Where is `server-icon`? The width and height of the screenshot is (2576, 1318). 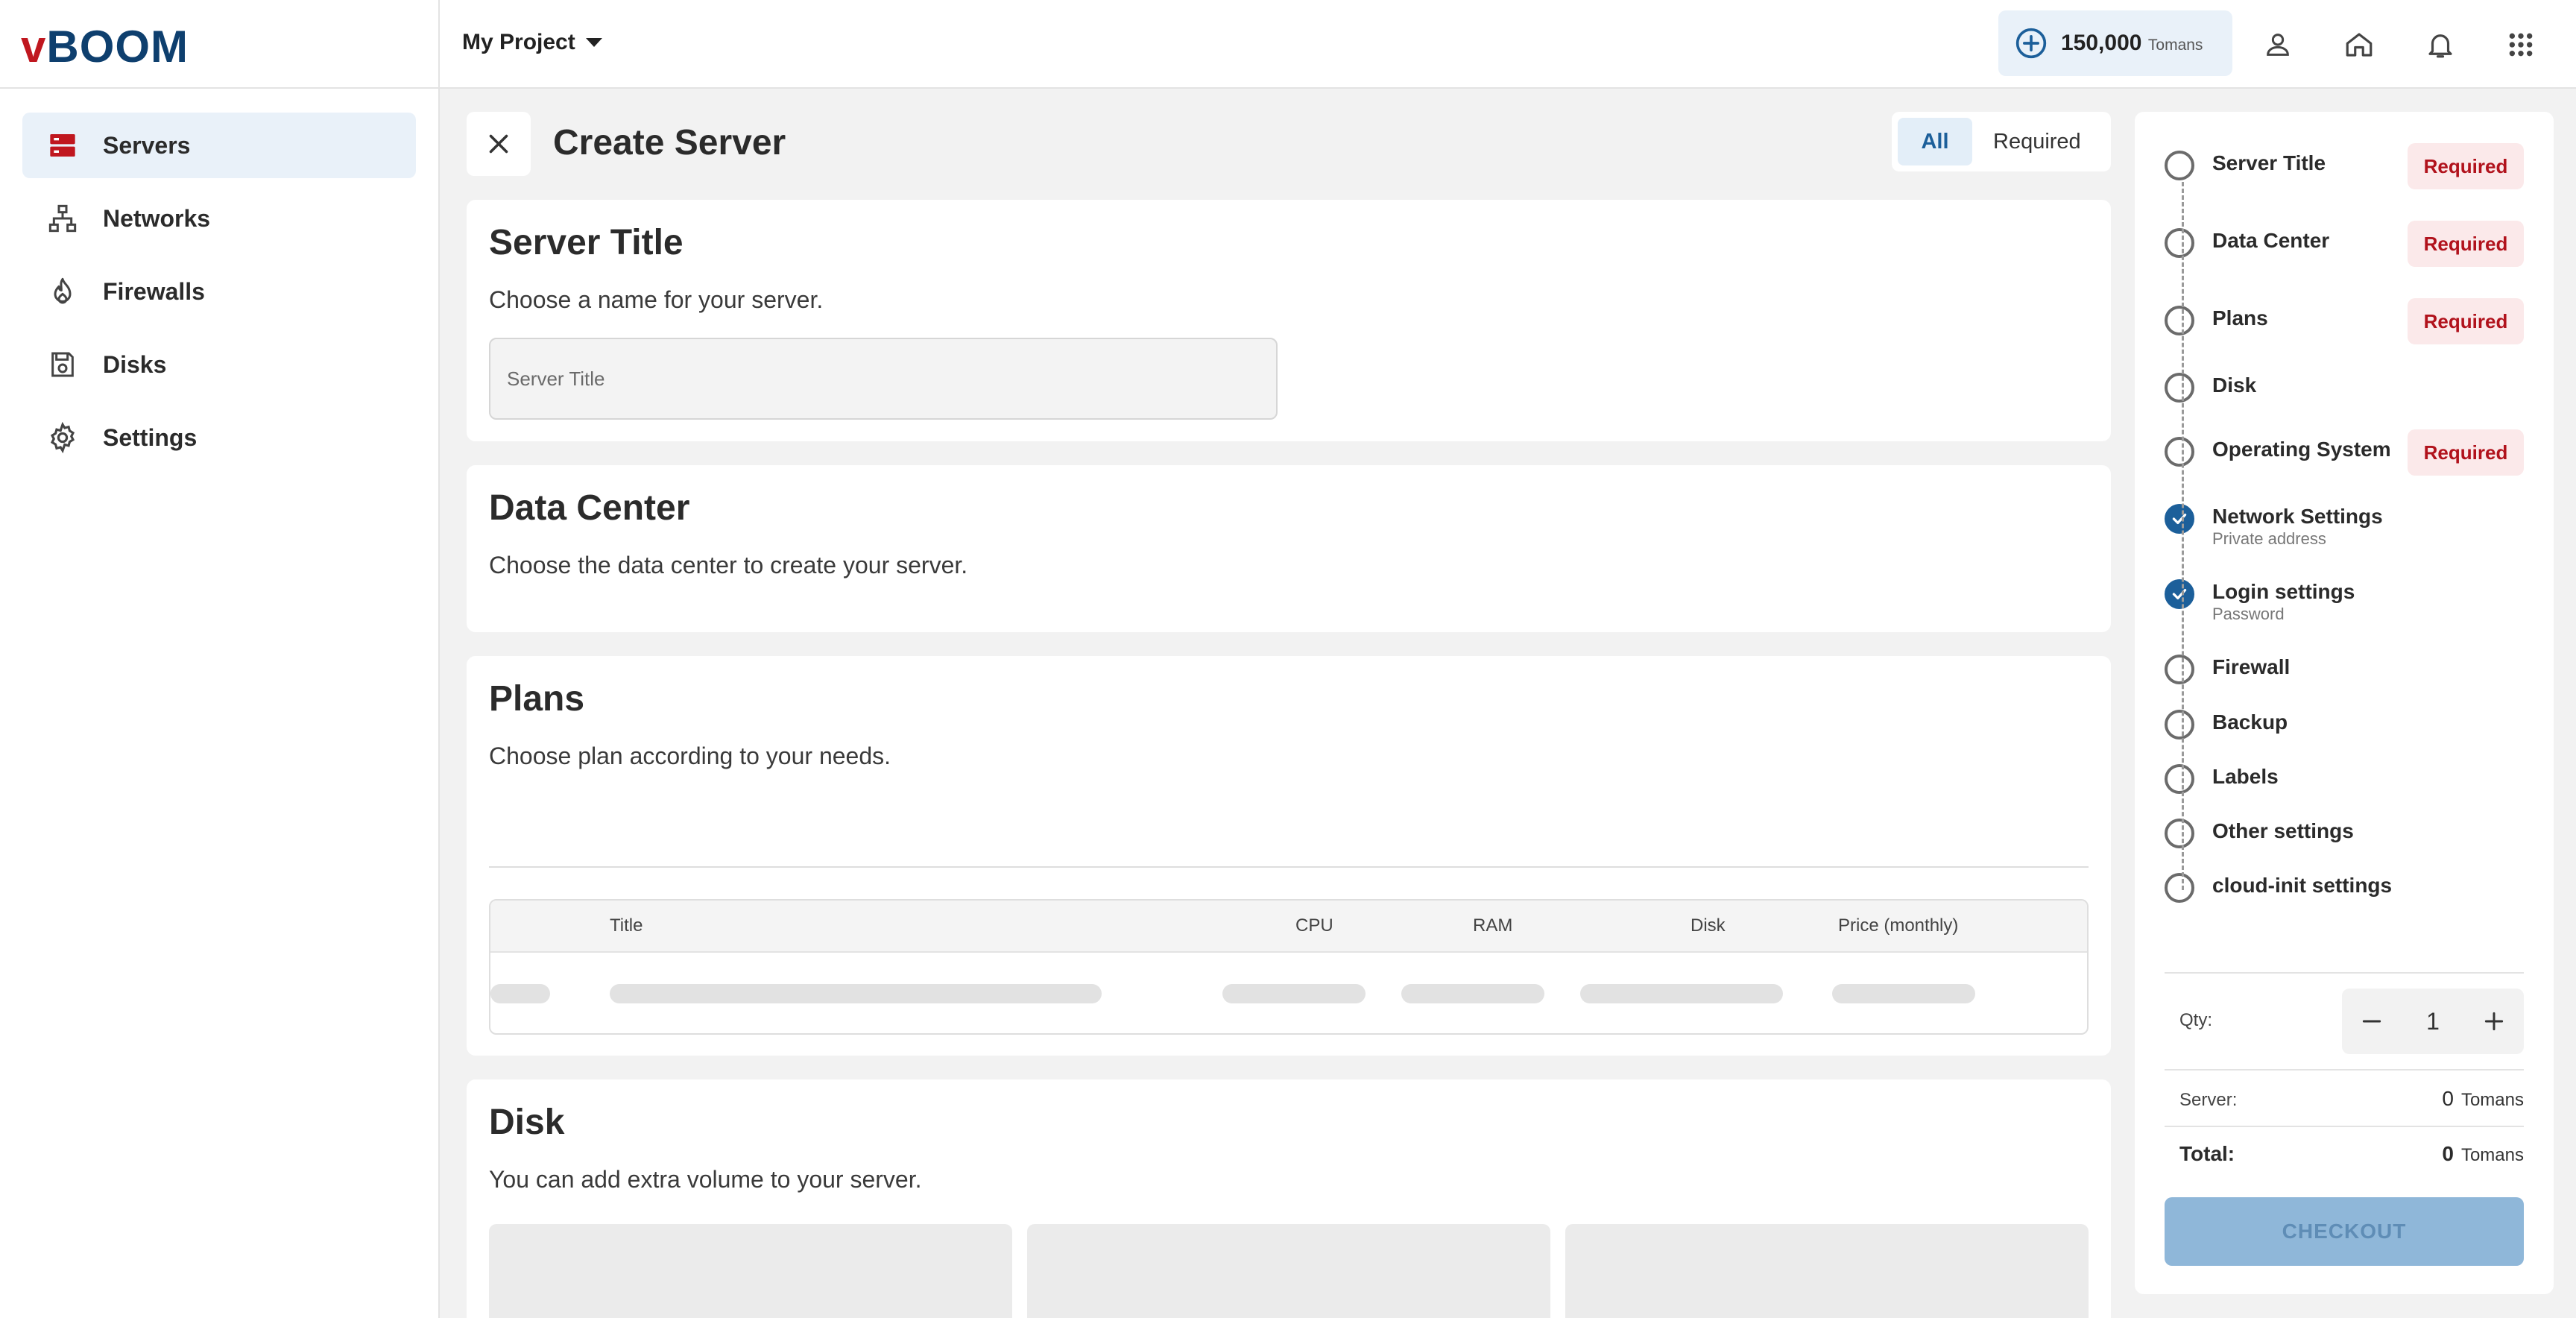 server-icon is located at coordinates (62, 145).